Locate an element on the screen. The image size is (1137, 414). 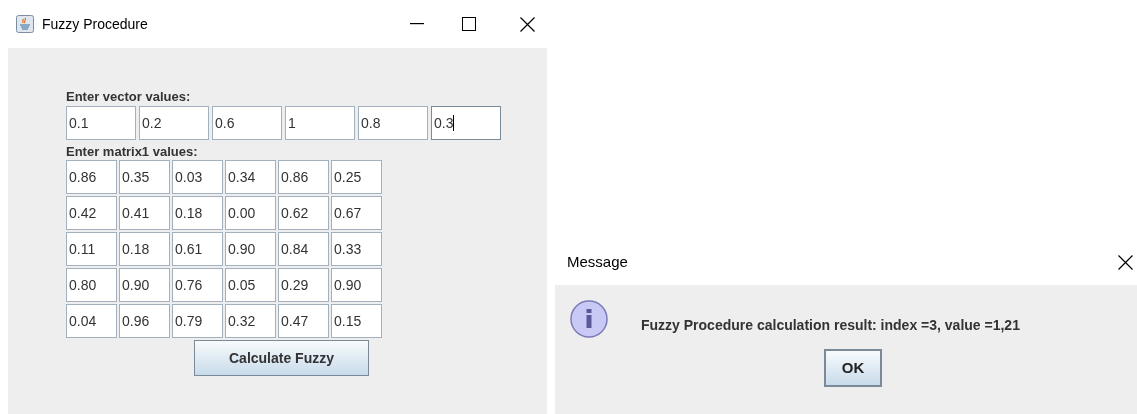
input-field: 0.61 is located at coordinates (197, 249).